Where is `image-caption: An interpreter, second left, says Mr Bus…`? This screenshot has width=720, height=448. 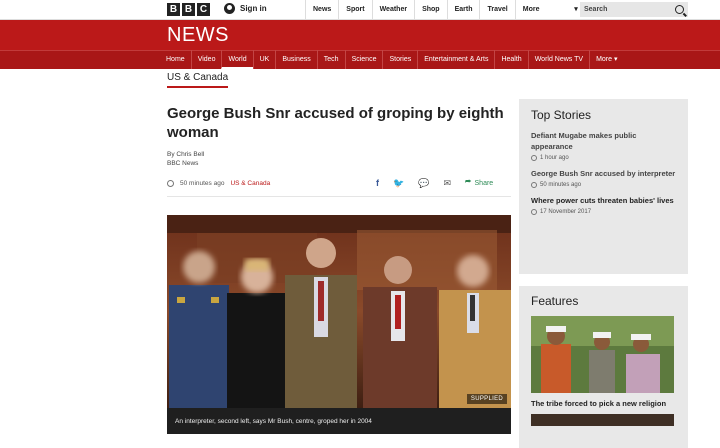
image-caption: An interpreter, second left, says Mr Bus… is located at coordinates (339, 421).